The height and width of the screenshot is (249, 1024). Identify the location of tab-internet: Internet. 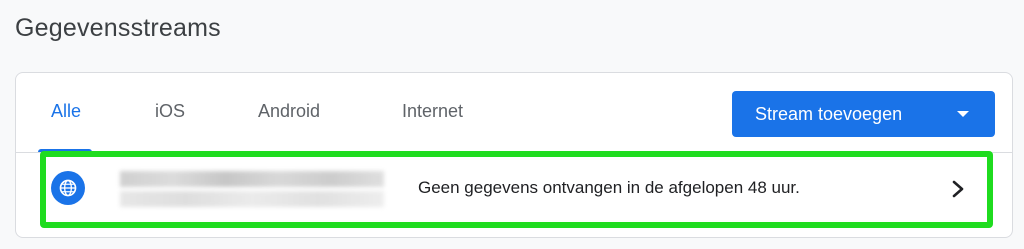
(432, 111).